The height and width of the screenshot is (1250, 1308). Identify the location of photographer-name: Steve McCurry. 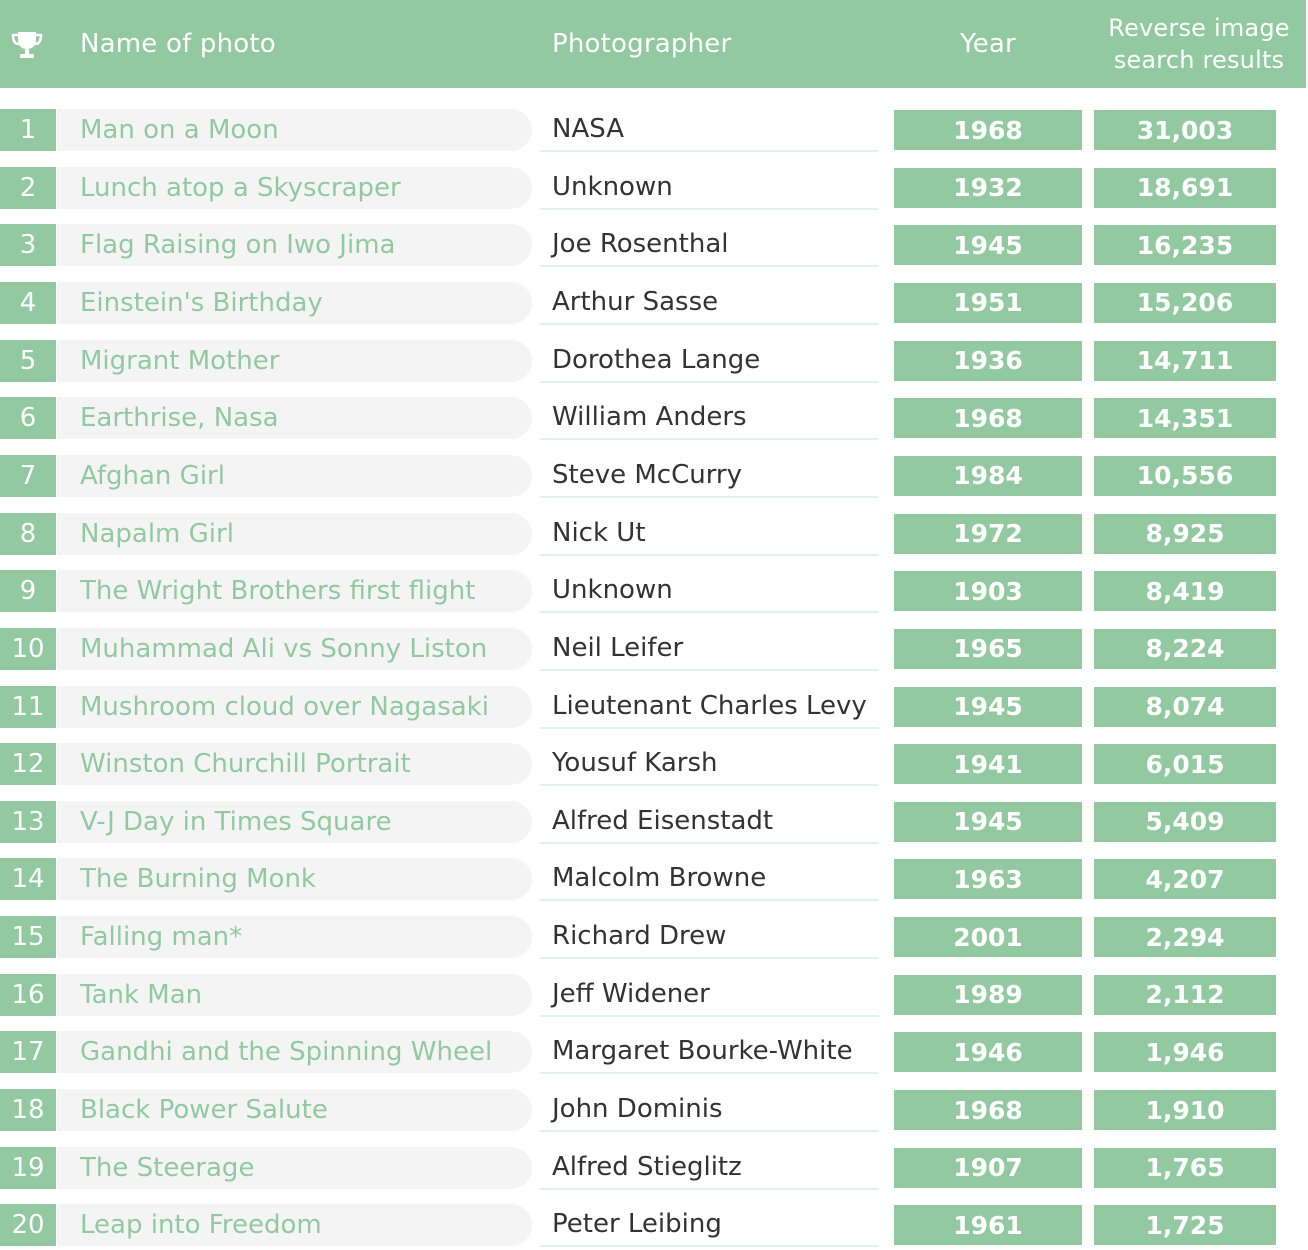
(709, 476).